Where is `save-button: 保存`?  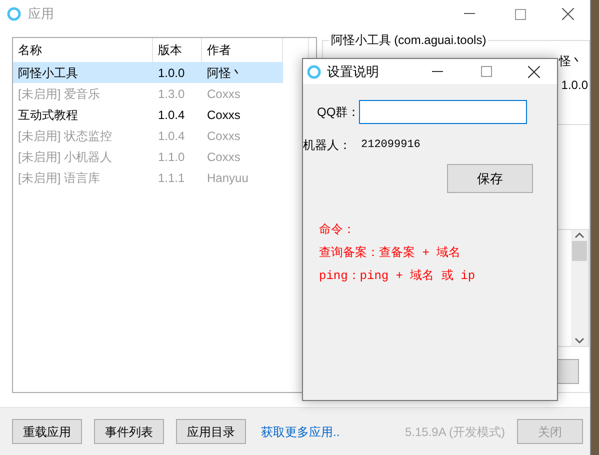
save-button: 保存 is located at coordinates (490, 178).